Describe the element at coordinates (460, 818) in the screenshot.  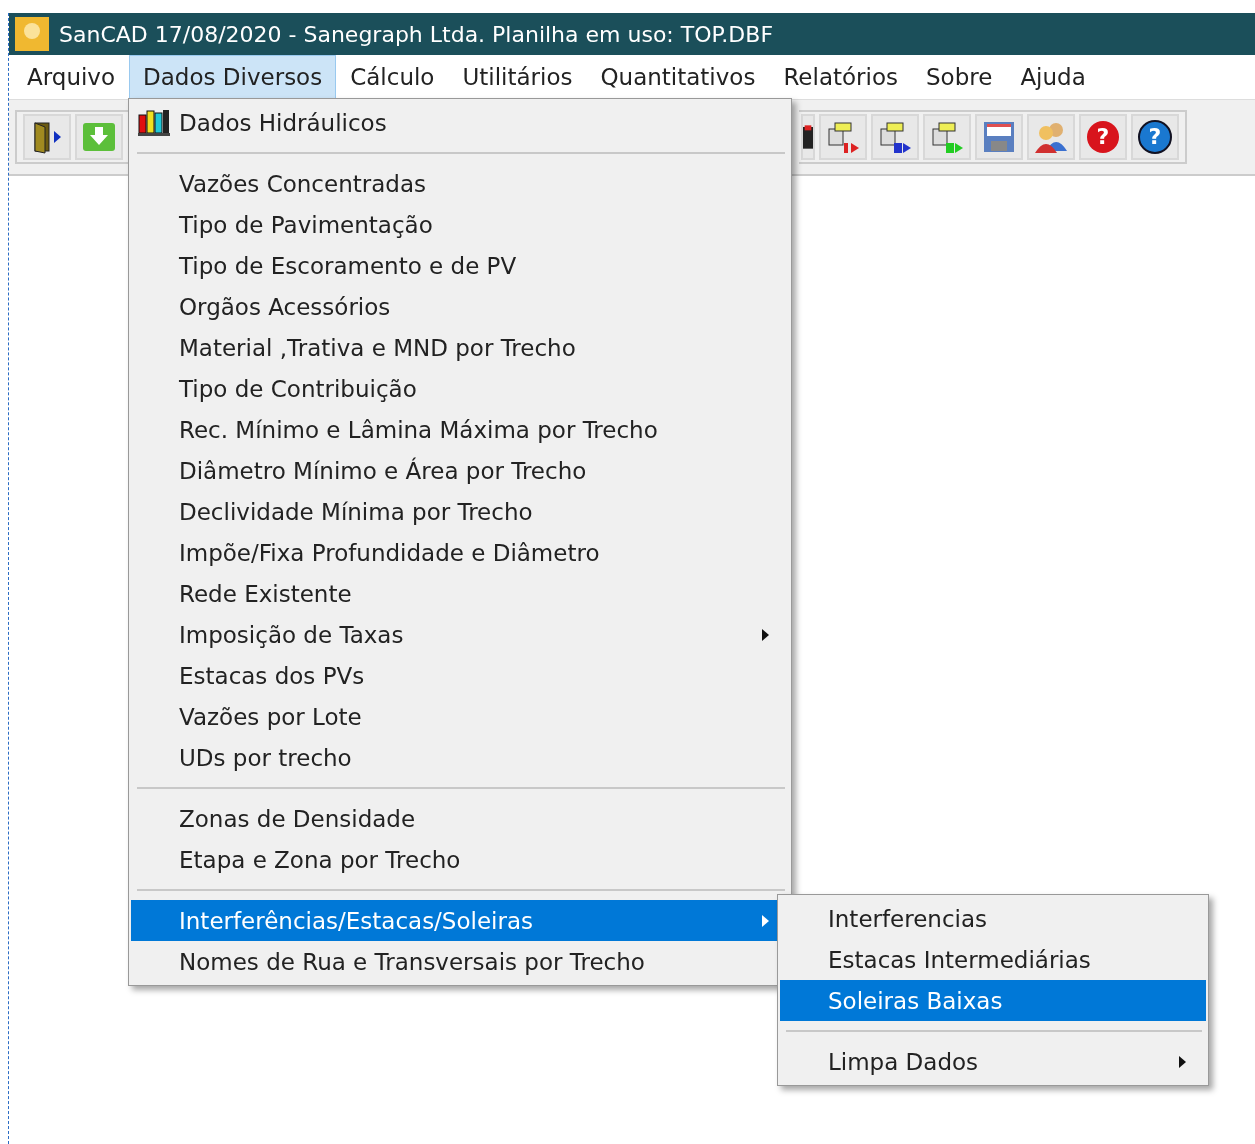
I see `menu-item: Zonas de Densidade` at that location.